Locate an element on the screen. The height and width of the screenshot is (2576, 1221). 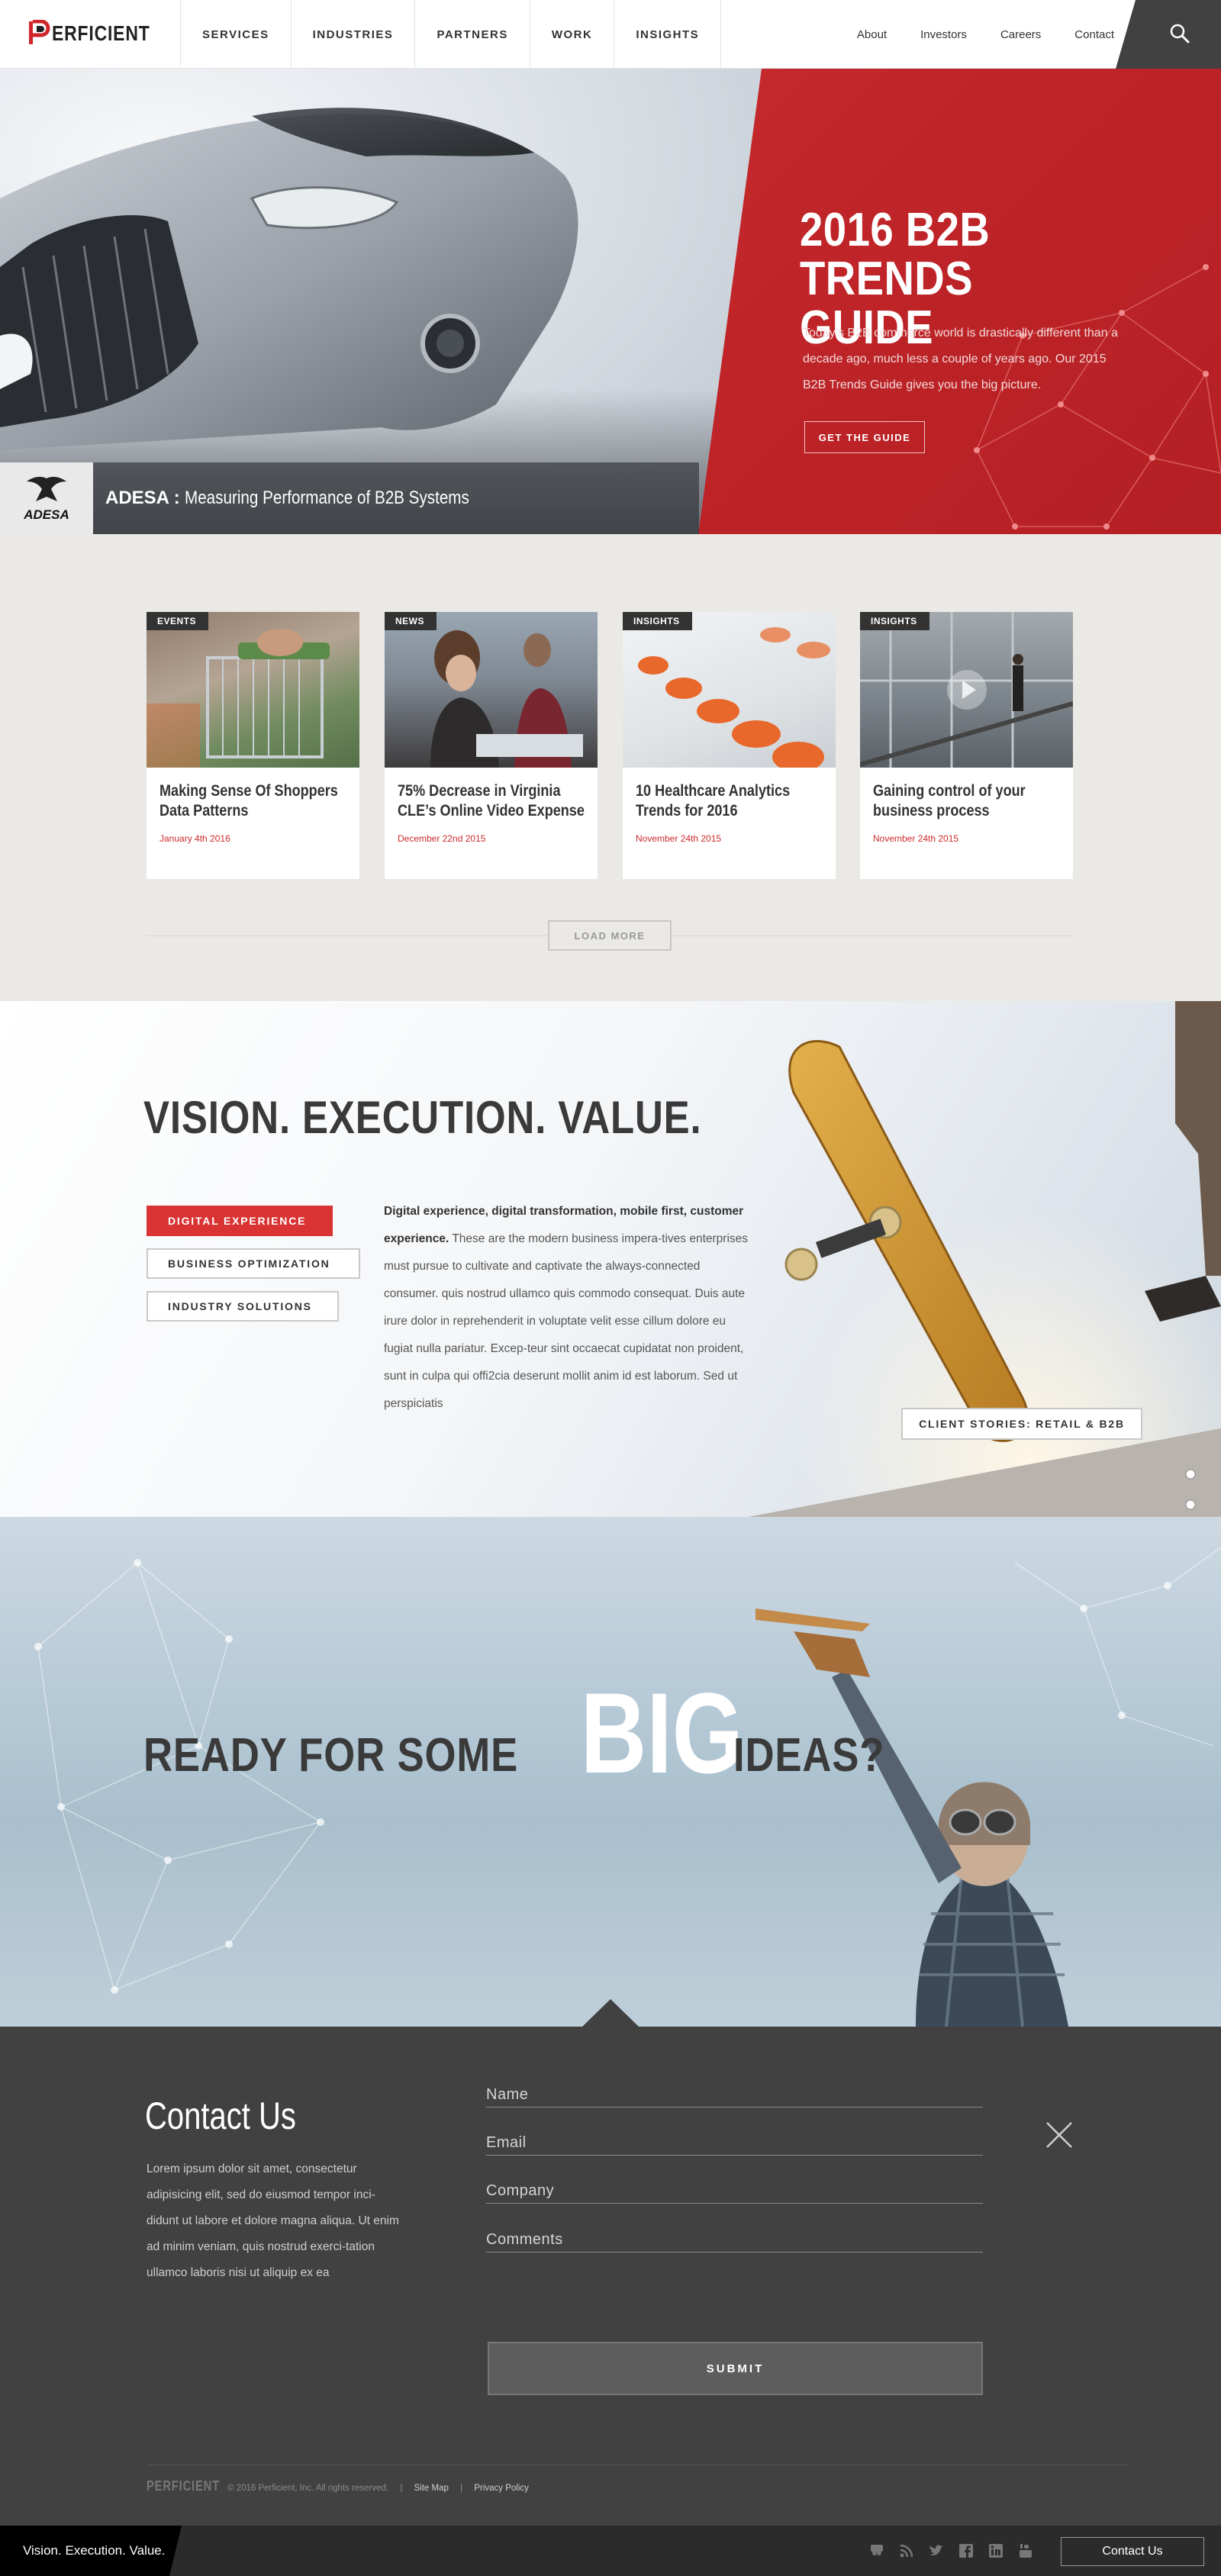
search-icon is located at coordinates (1180, 33).